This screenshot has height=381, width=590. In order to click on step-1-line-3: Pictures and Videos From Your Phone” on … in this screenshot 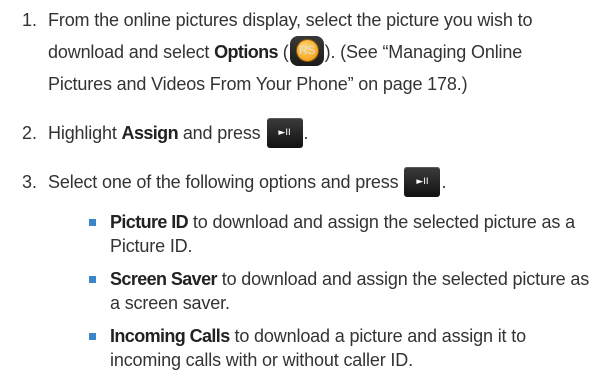, I will do `click(258, 84)`.